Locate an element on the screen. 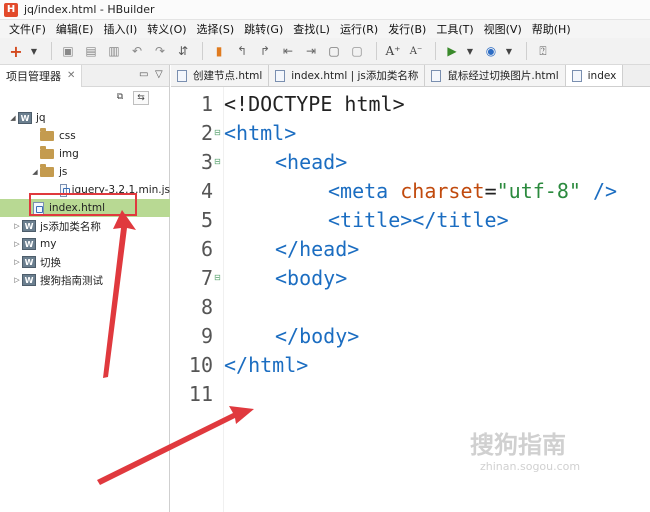 The width and height of the screenshot is (650, 512). go-forward-icon: ↱ is located at coordinates (265, 51).